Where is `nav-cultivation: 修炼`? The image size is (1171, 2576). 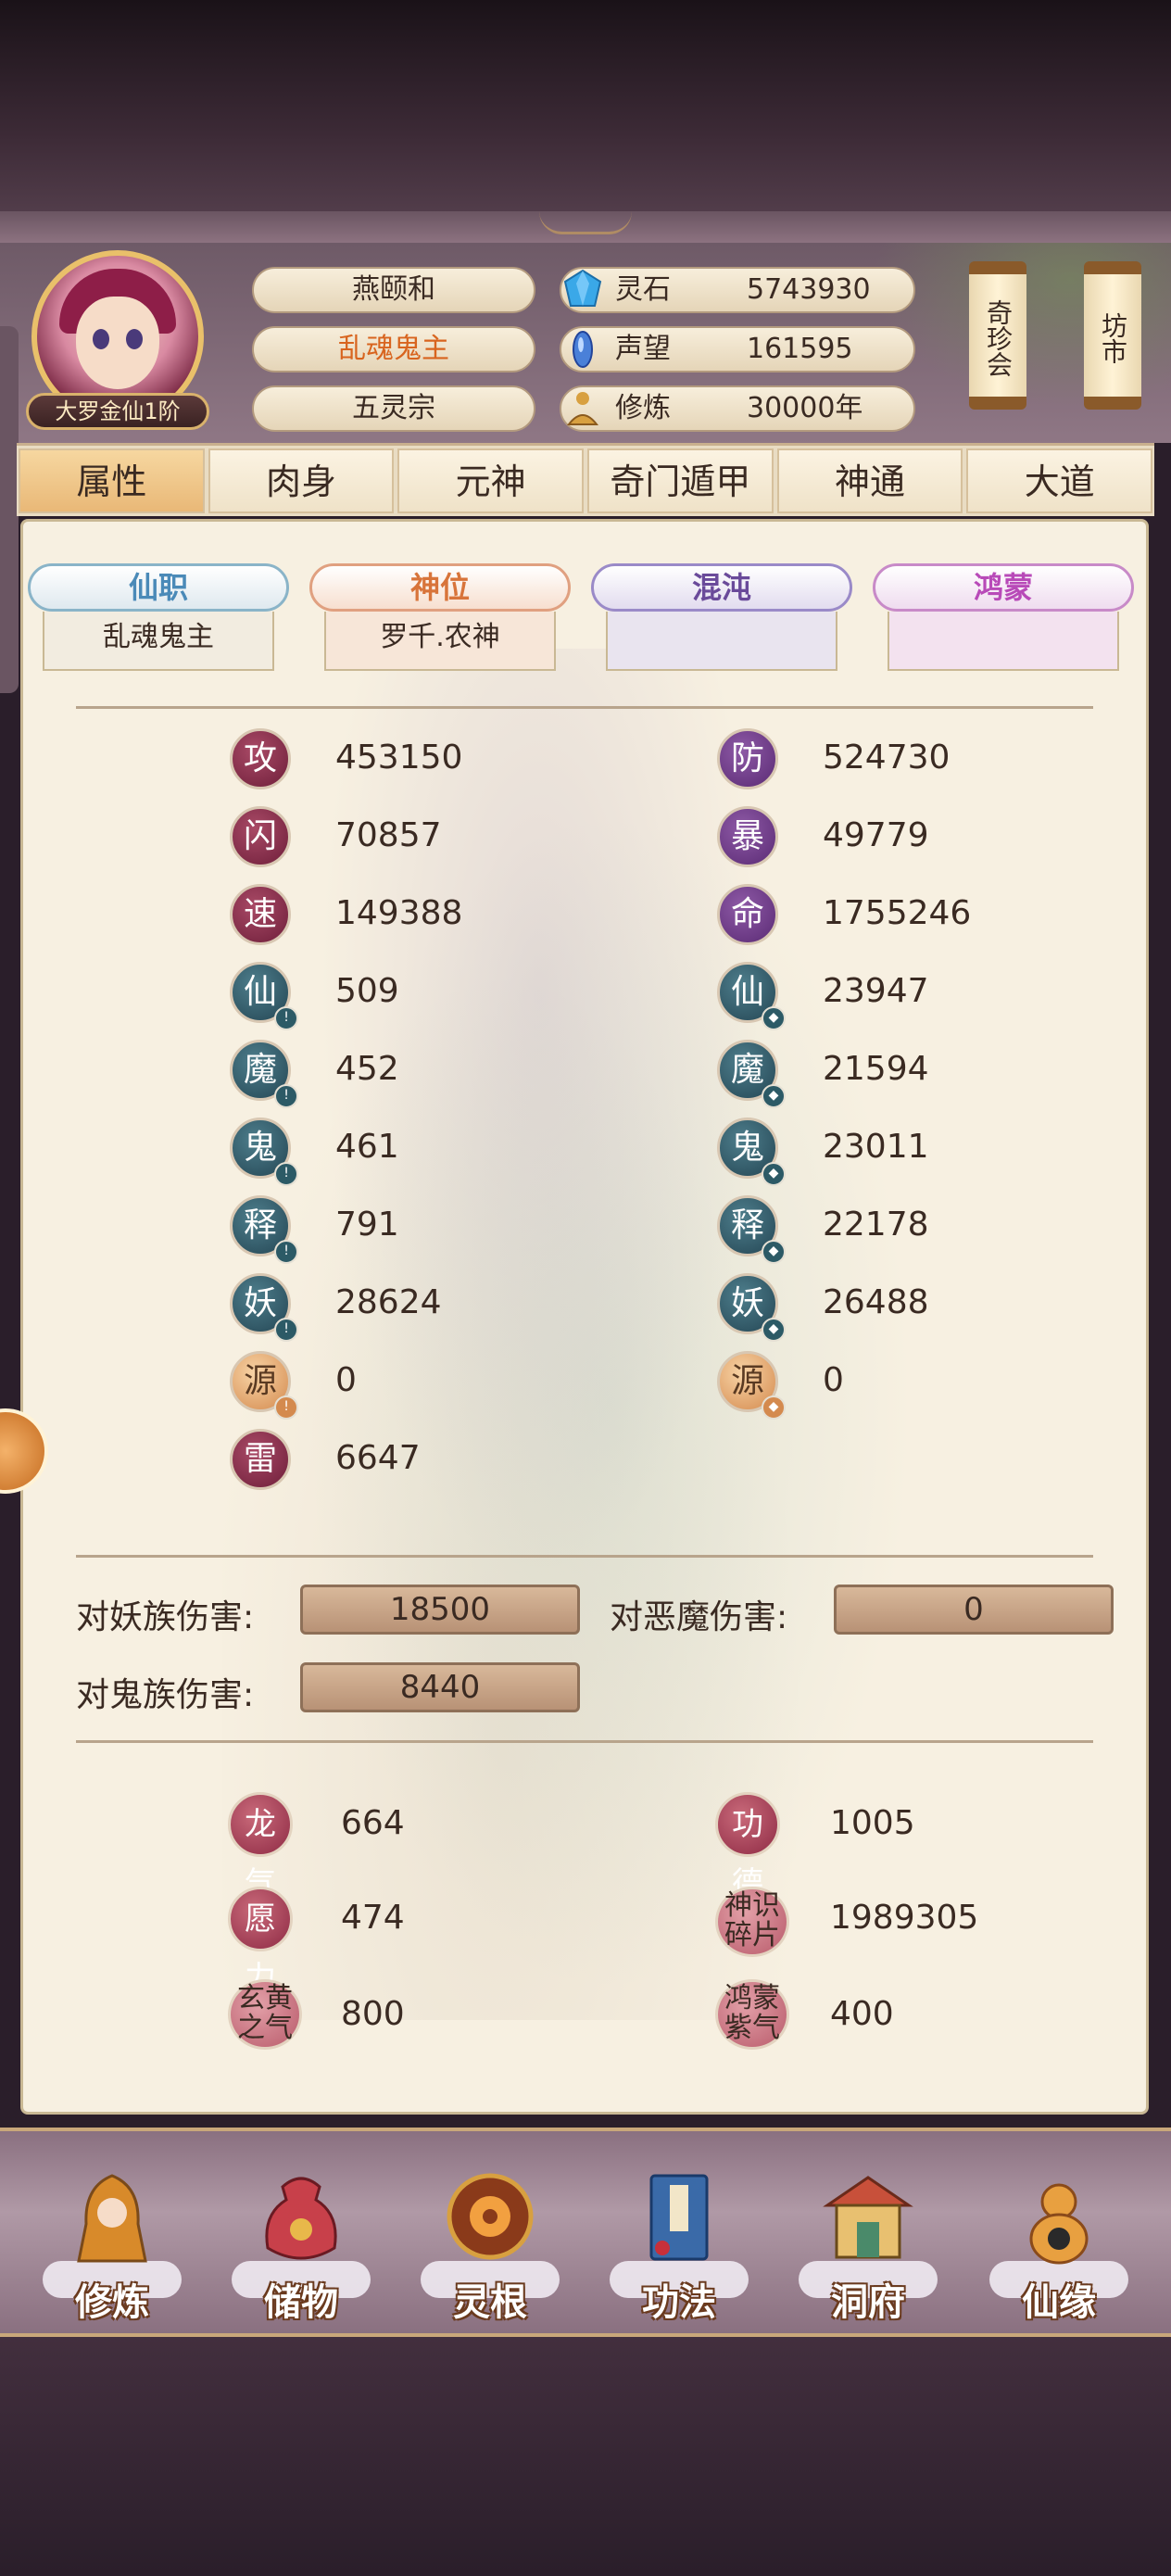
nav-cultivation: 修炼 is located at coordinates (112, 2247).